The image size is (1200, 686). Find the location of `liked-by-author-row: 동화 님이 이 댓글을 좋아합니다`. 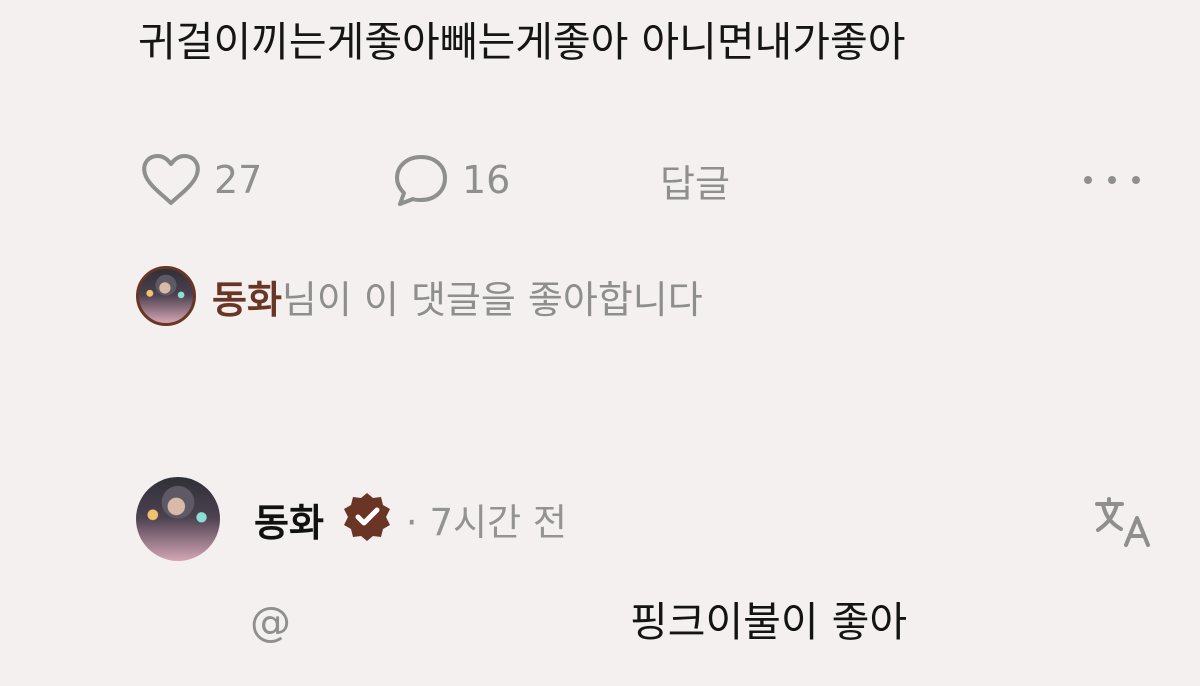

liked-by-author-row: 동화 님이 이 댓글을 좋아합니다 is located at coordinates (419, 296).